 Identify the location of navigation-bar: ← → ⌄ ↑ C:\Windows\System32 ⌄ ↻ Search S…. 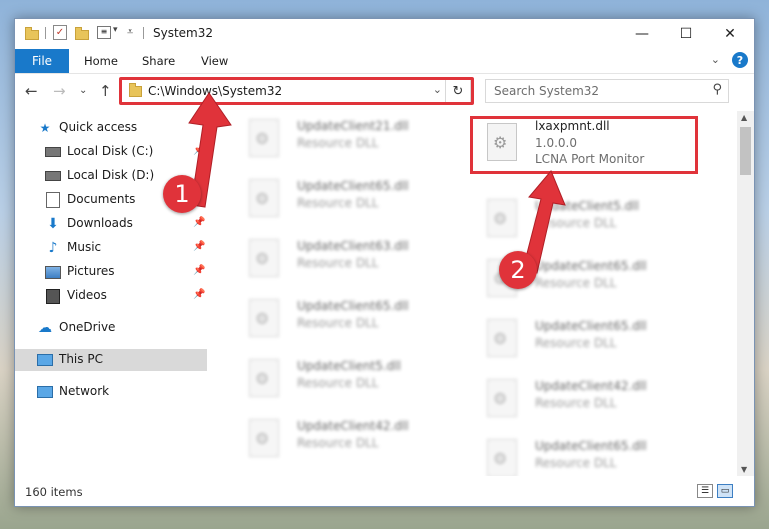
(384, 91).